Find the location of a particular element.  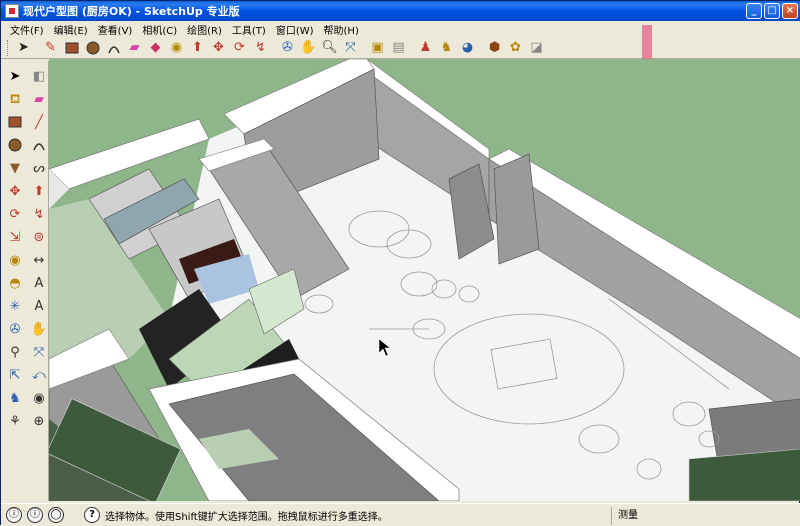

iso-view-icon: ▣ is located at coordinates (377, 47).